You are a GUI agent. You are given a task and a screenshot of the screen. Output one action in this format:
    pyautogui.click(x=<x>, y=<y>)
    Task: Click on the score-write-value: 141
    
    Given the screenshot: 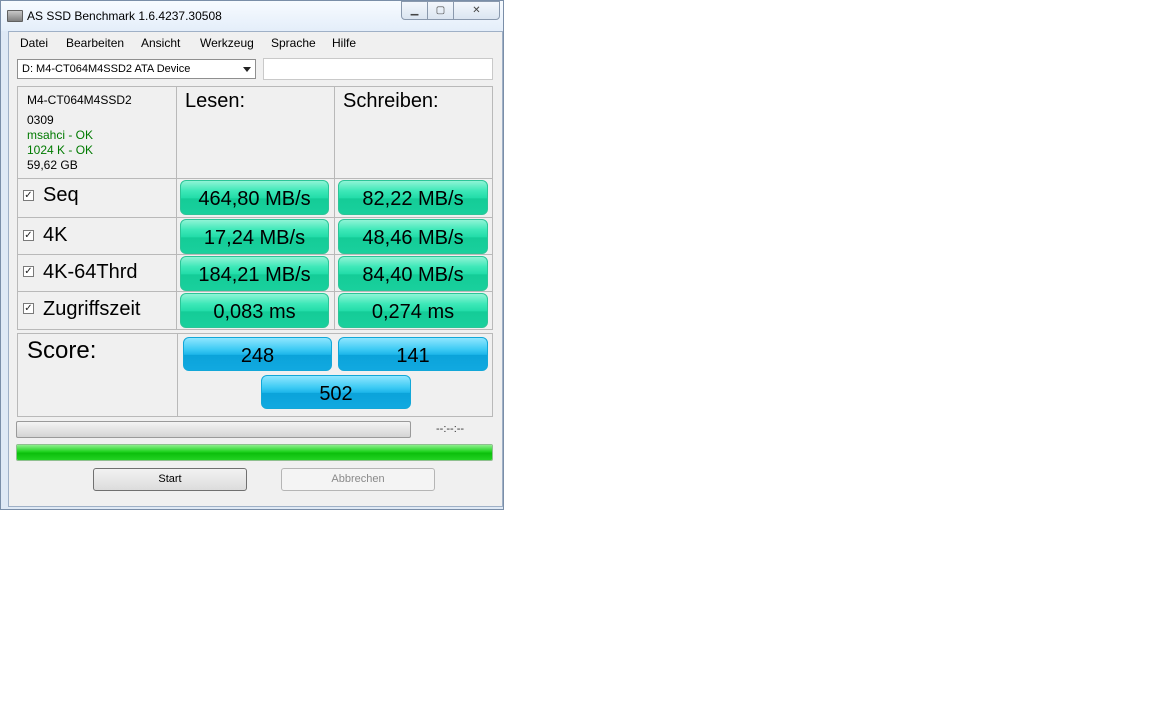 What is the action you would take?
    pyautogui.click(x=413, y=354)
    